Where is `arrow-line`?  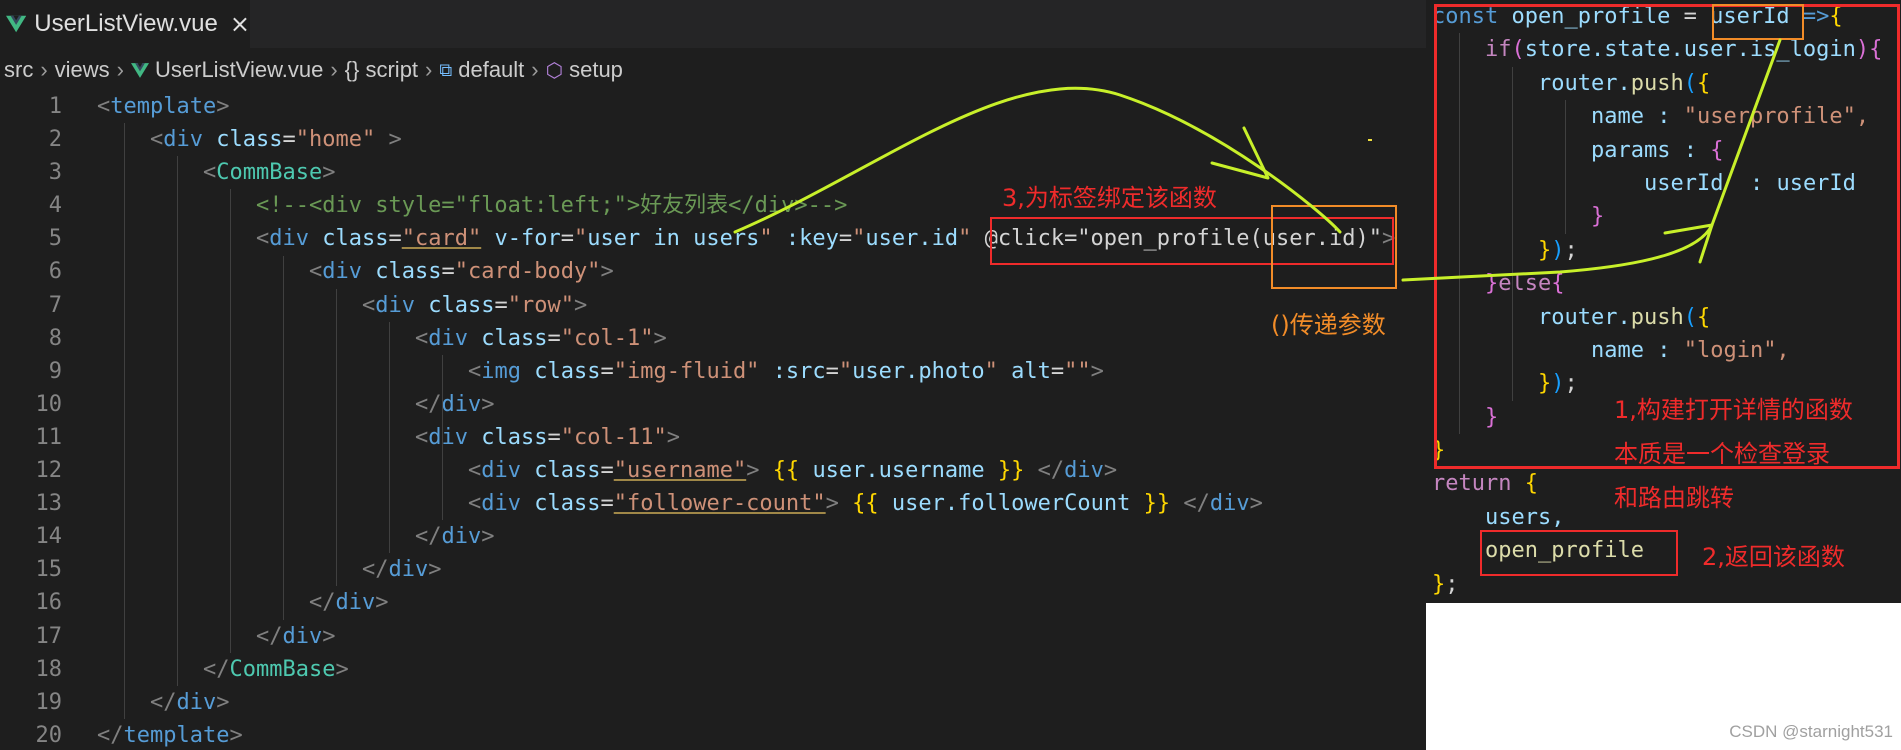 arrow-line is located at coordinates (1591, 160).